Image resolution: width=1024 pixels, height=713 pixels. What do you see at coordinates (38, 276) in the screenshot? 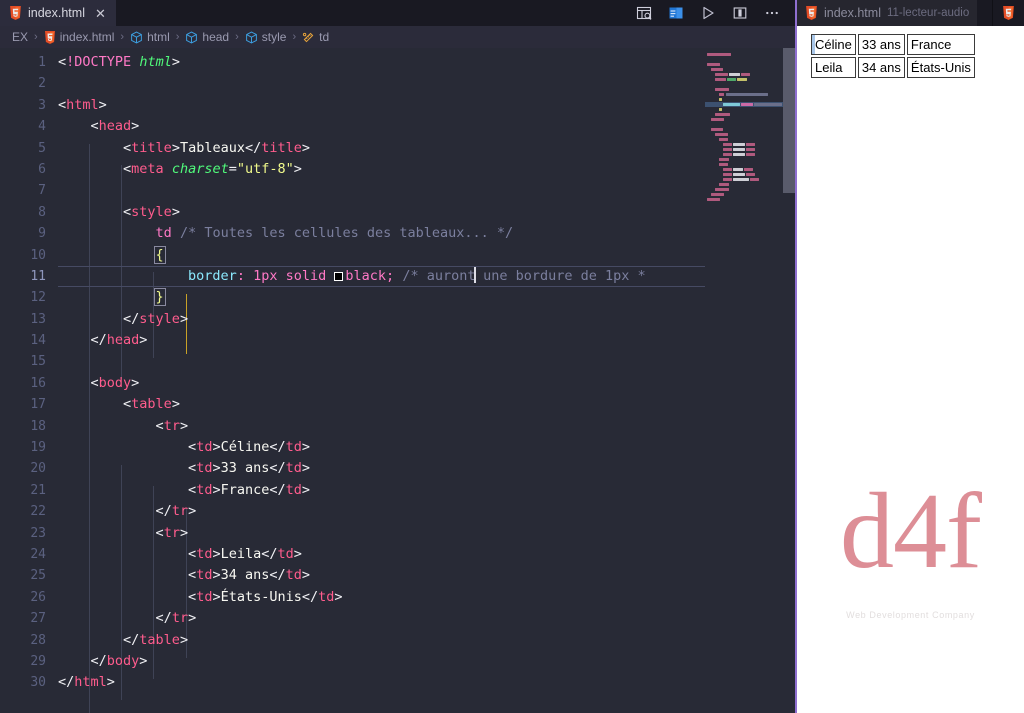
I see `line-number-active: 11` at bounding box center [38, 276].